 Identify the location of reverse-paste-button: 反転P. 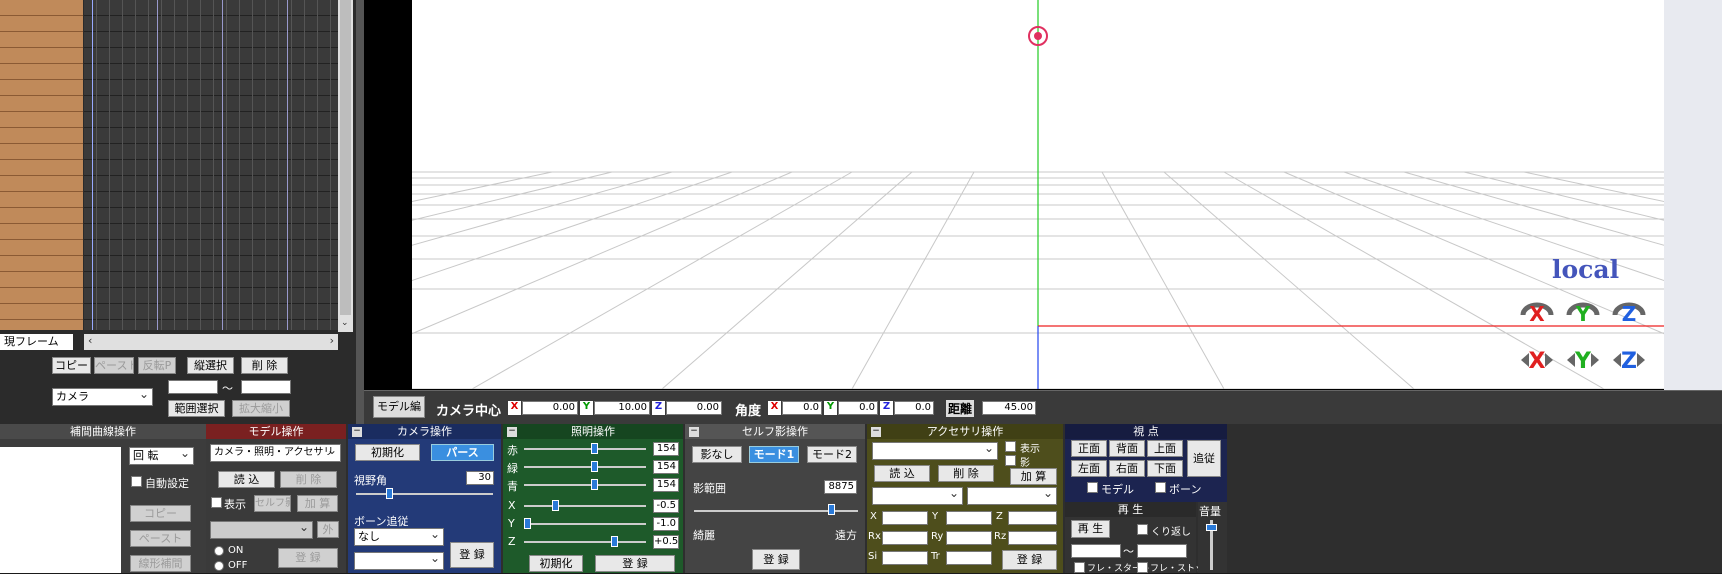
(157, 365).